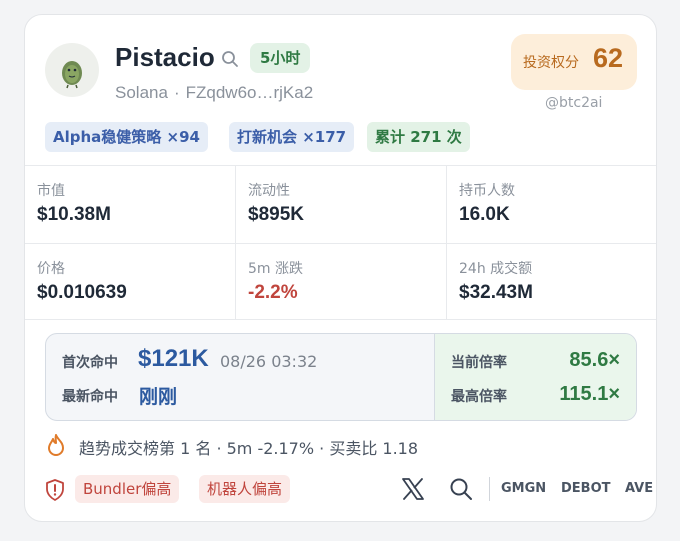  Describe the element at coordinates (479, 397) in the screenshot. I see `max-multiplier-label: 最高倍率` at that location.